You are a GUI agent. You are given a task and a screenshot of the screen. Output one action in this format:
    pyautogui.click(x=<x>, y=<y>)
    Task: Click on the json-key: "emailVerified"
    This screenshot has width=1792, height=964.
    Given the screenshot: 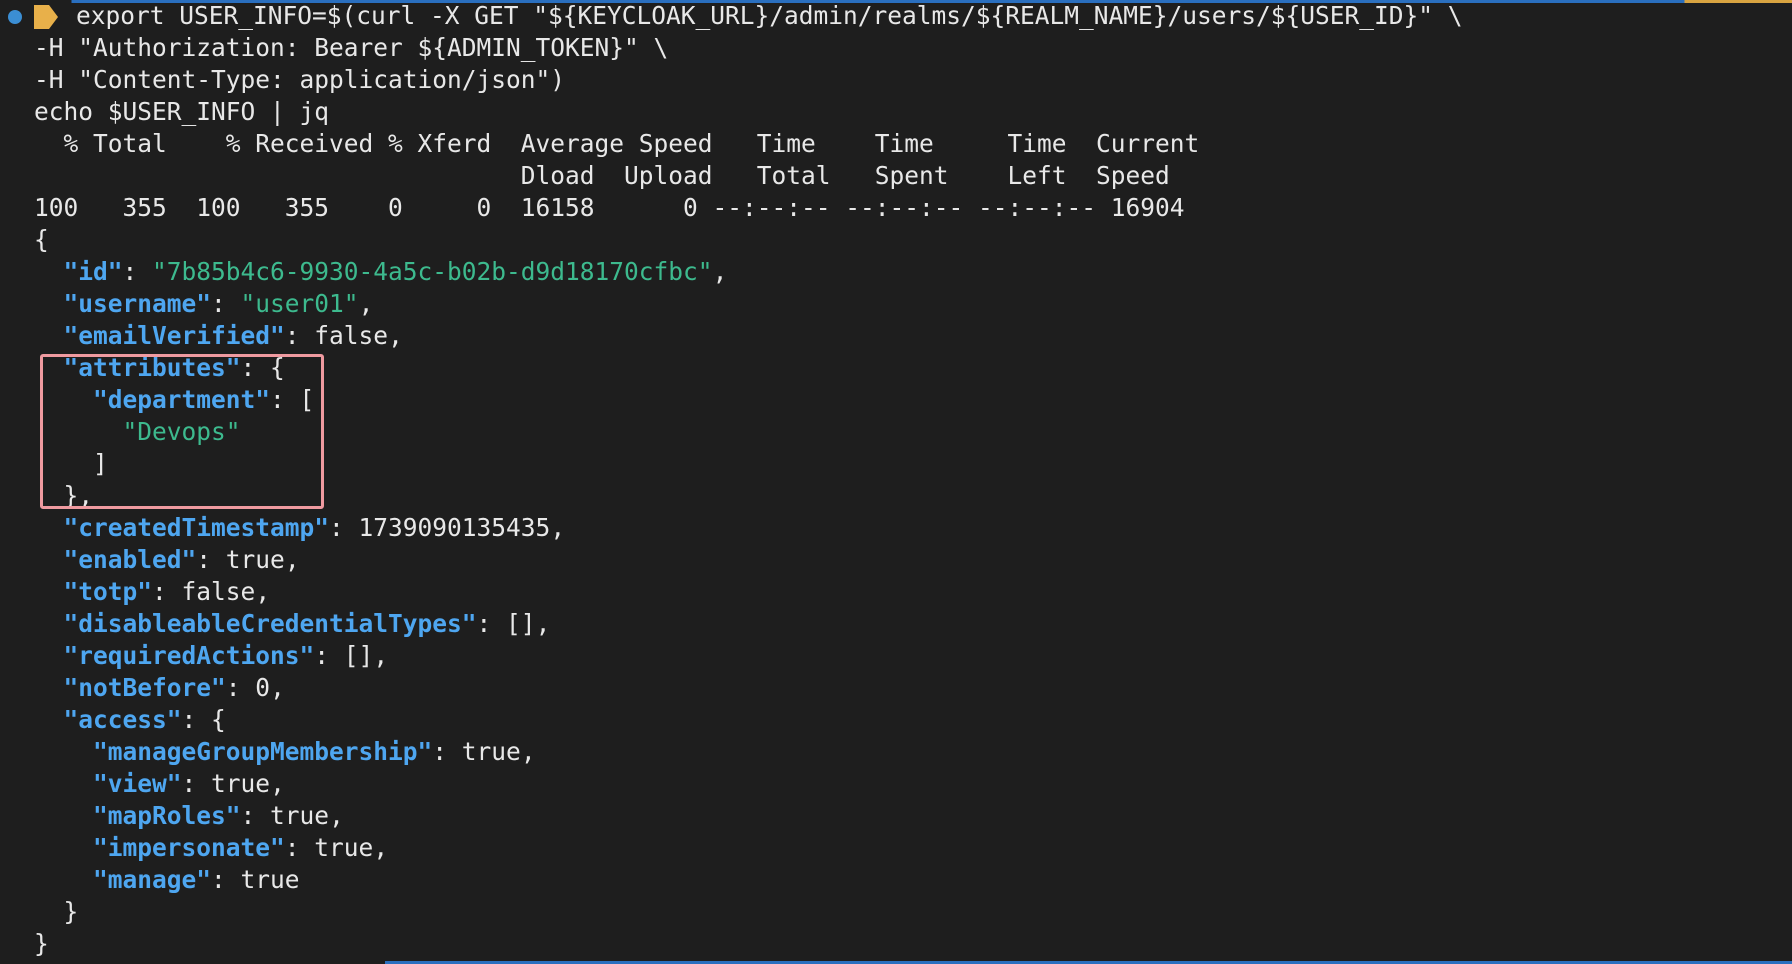 What is the action you would take?
    pyautogui.click(x=174, y=335)
    